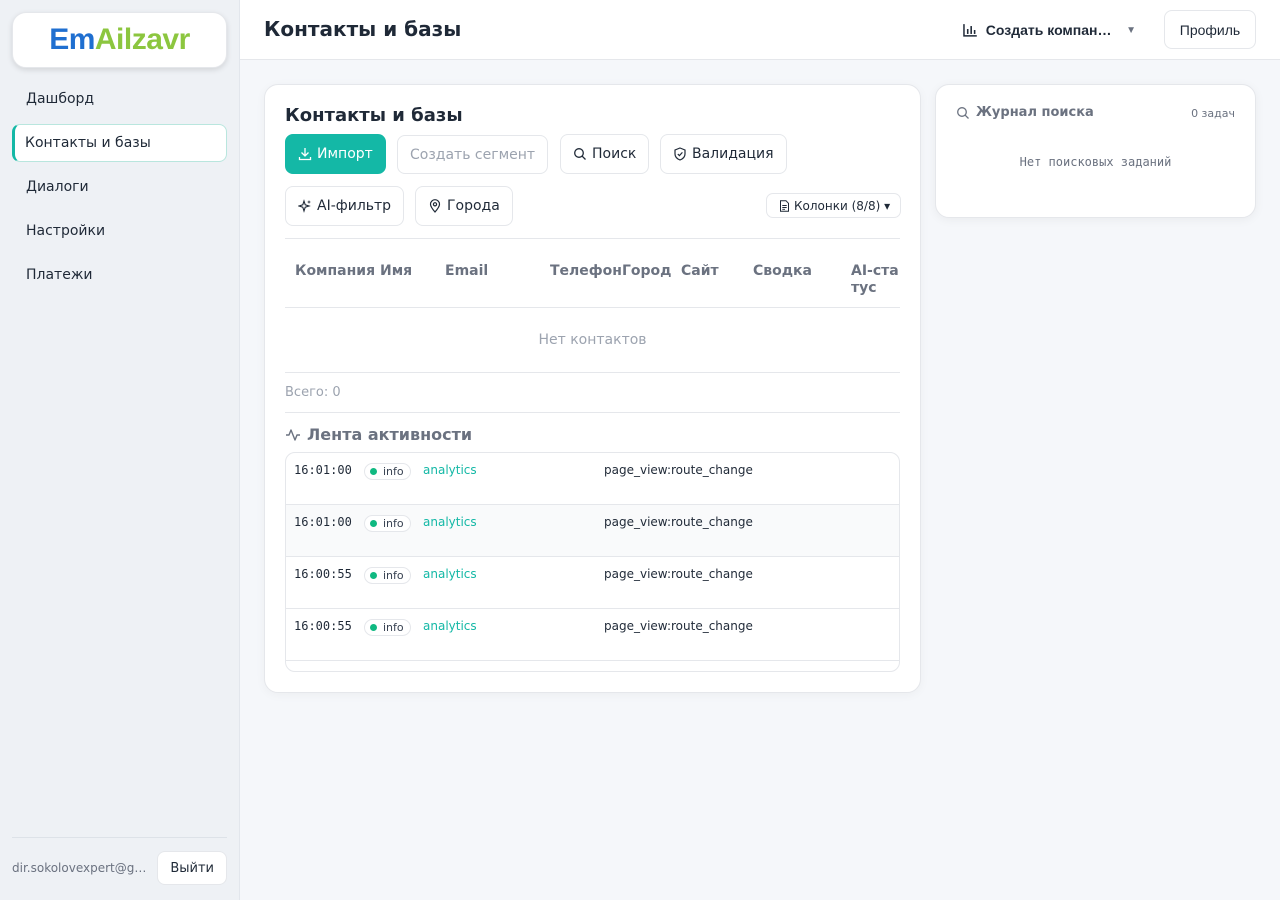 The width and height of the screenshot is (1280, 900). What do you see at coordinates (466, 271) in the screenshot?
I see `column-header-email: Email` at bounding box center [466, 271].